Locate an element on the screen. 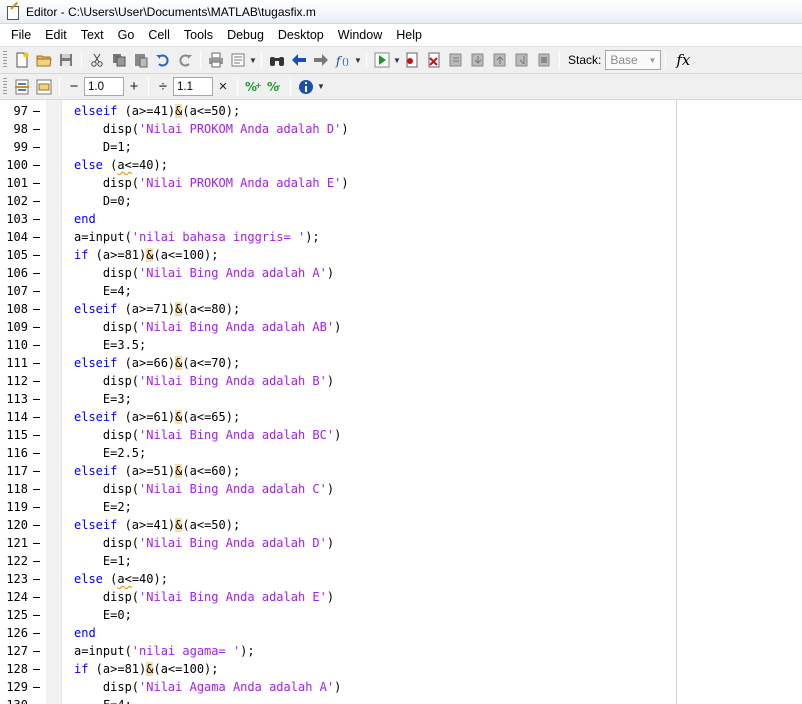  function-browser-button: fx is located at coordinates (683, 60).